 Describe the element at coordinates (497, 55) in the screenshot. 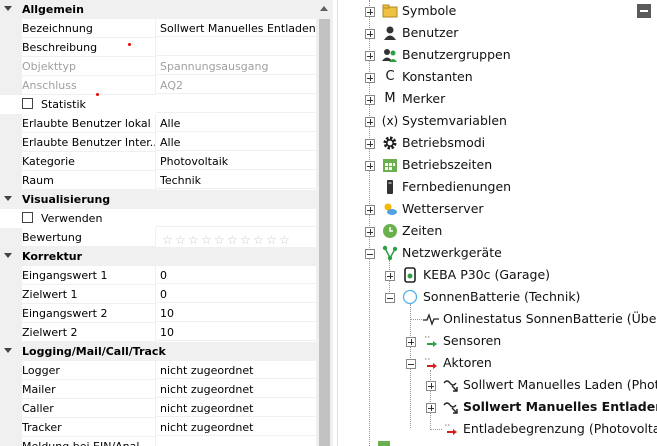

I see `tree-node-benutzergruppen: Benutzergruppen` at that location.